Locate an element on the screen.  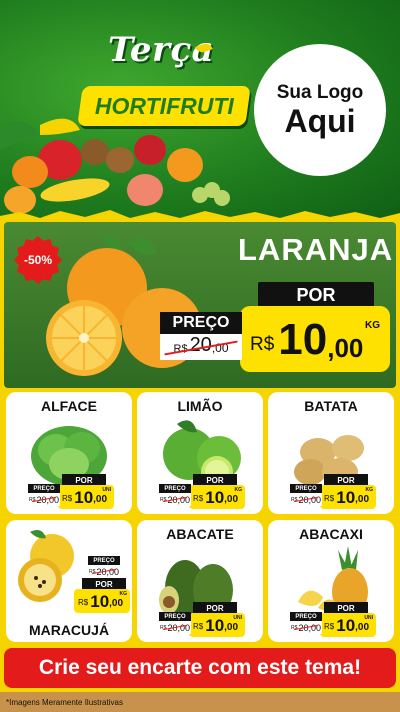
cta-banner: Crie seu encarte com este tema! is located at coordinates (200, 668).